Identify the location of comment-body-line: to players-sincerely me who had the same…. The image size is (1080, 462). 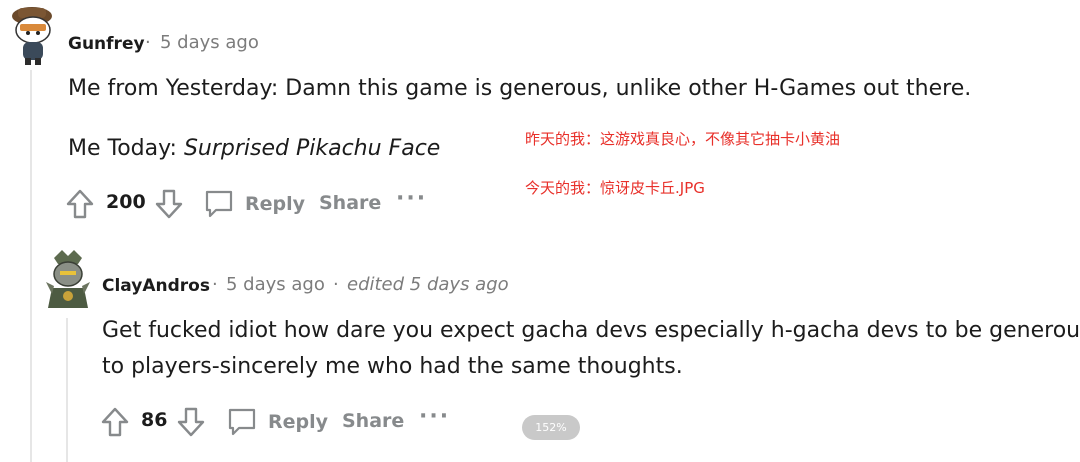
(392, 366).